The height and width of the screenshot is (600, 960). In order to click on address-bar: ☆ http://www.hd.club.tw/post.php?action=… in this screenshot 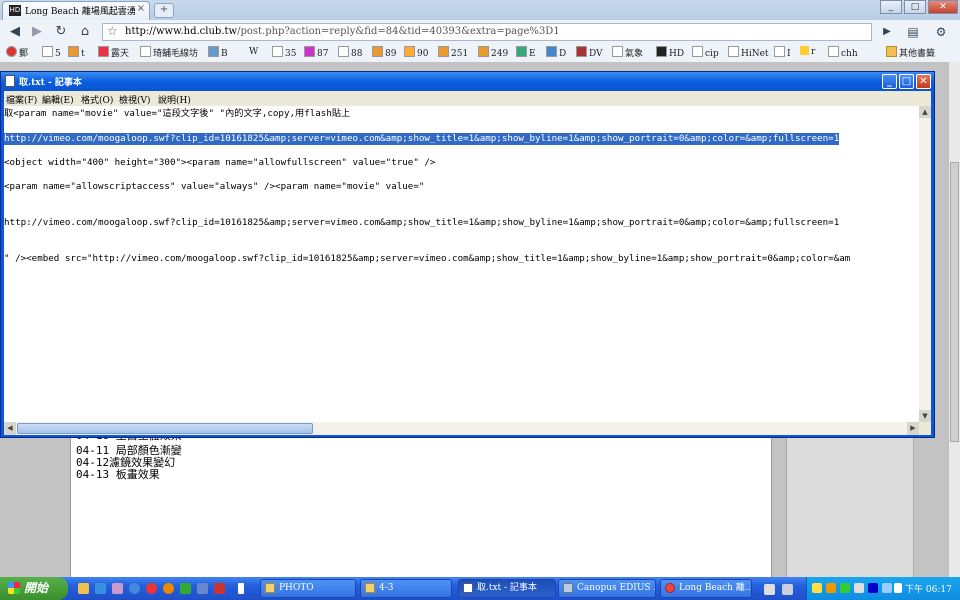, I will do `click(487, 32)`.